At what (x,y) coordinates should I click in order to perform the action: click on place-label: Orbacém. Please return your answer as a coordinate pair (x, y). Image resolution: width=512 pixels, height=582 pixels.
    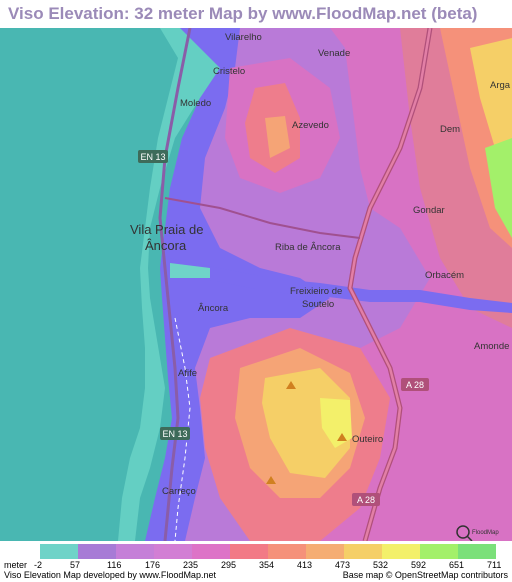
    Looking at the image, I should click on (444, 275).